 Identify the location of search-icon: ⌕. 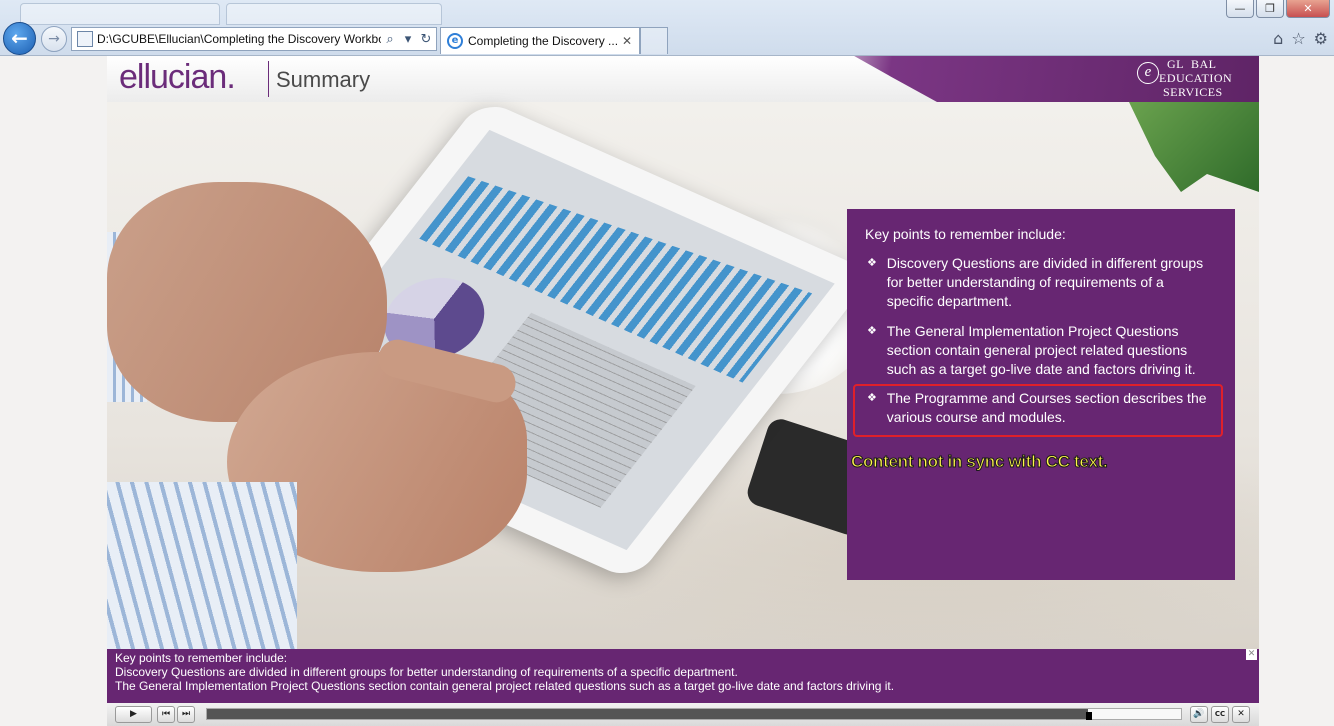
(390, 39).